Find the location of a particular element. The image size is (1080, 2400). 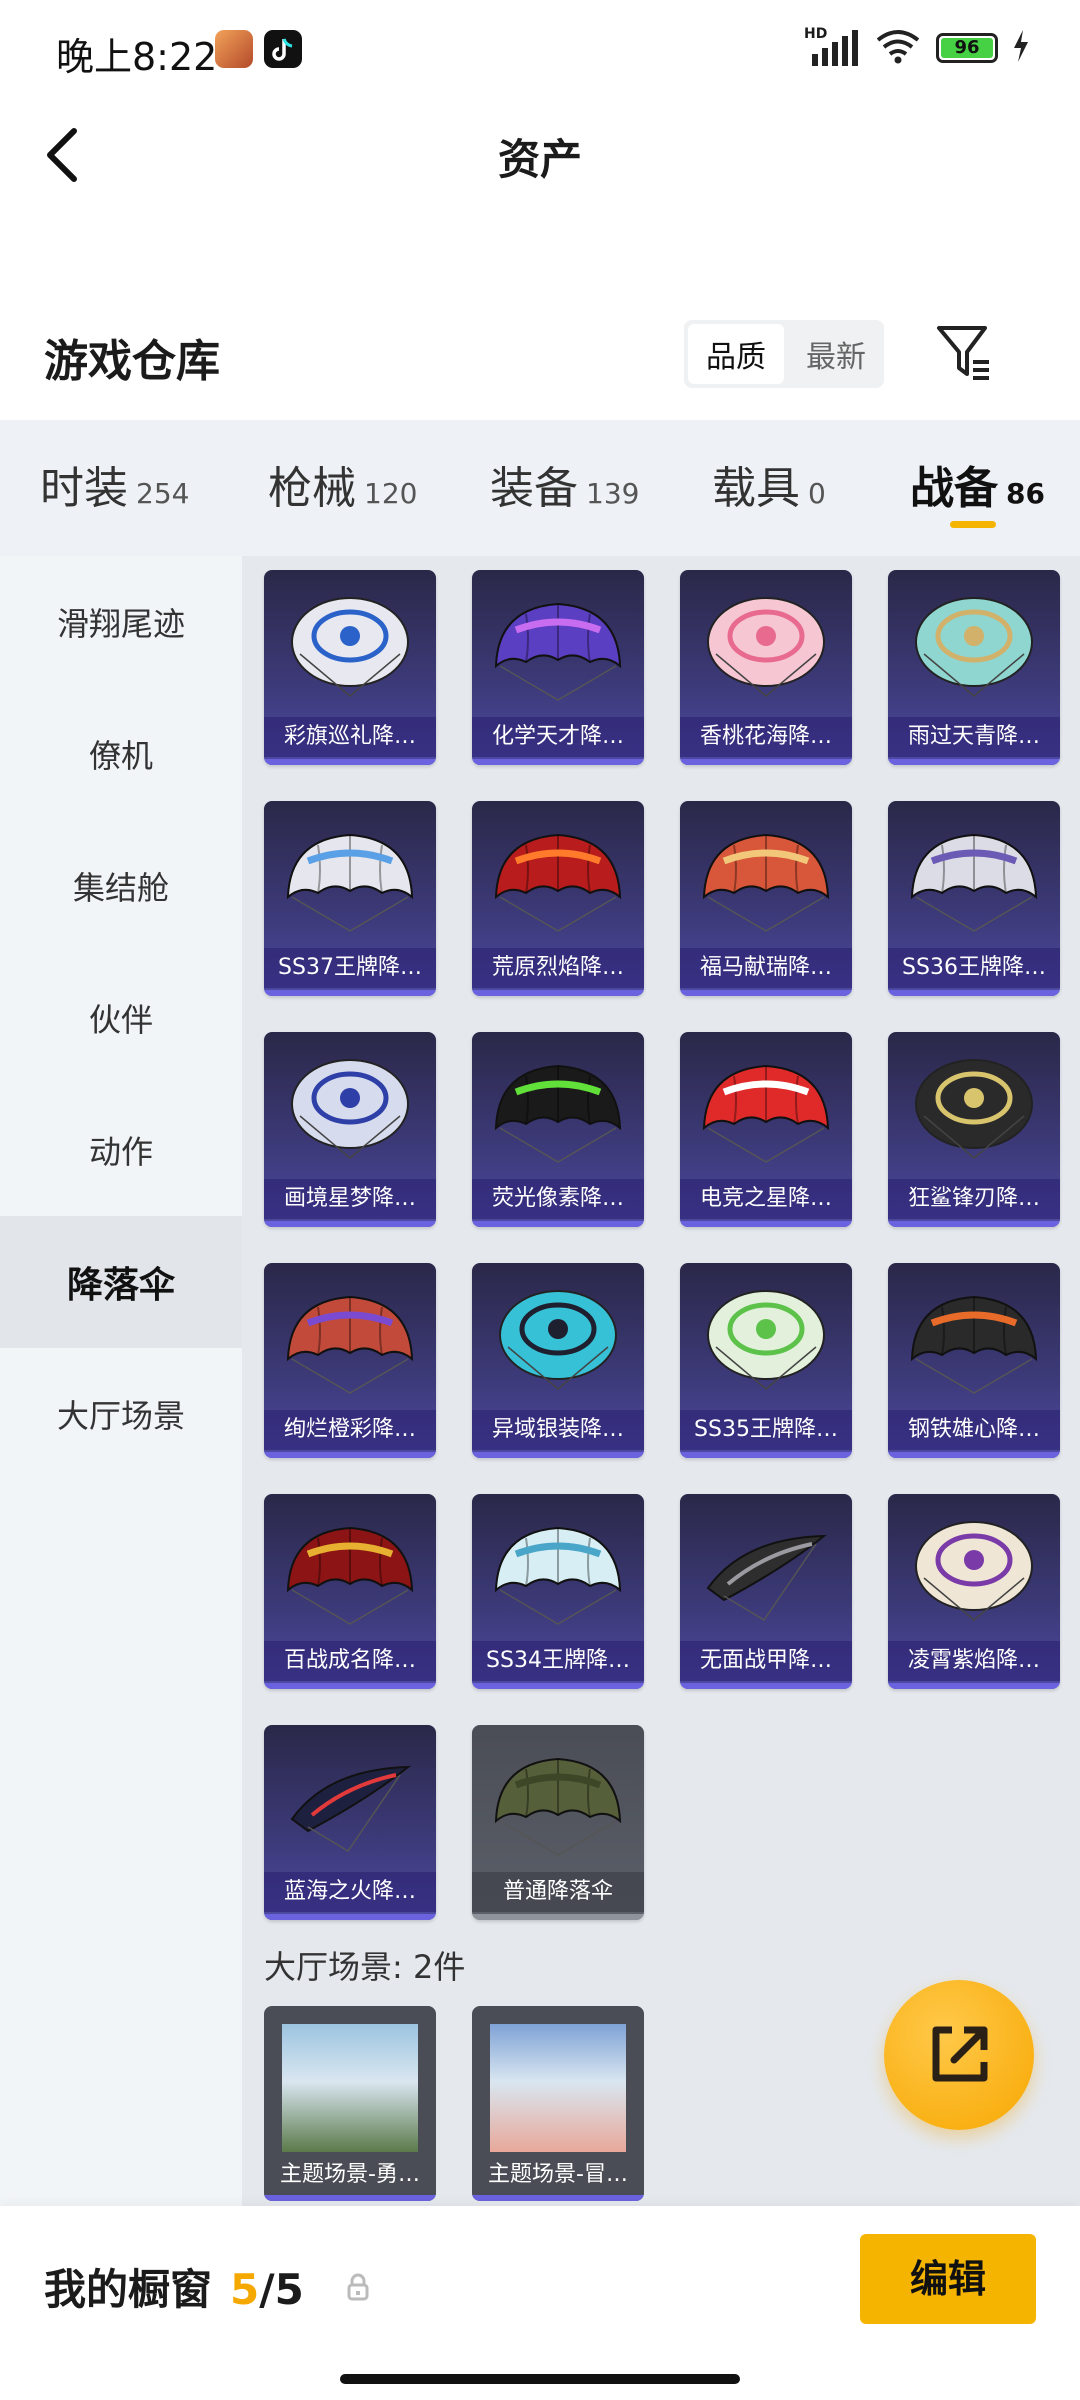

tab-label: 时装 is located at coordinates (84, 488).